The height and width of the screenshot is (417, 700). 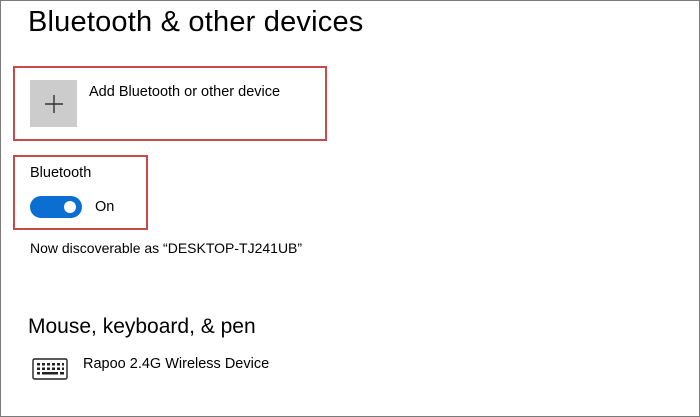 What do you see at coordinates (56, 207) in the screenshot?
I see `bluetooth-toggle` at bounding box center [56, 207].